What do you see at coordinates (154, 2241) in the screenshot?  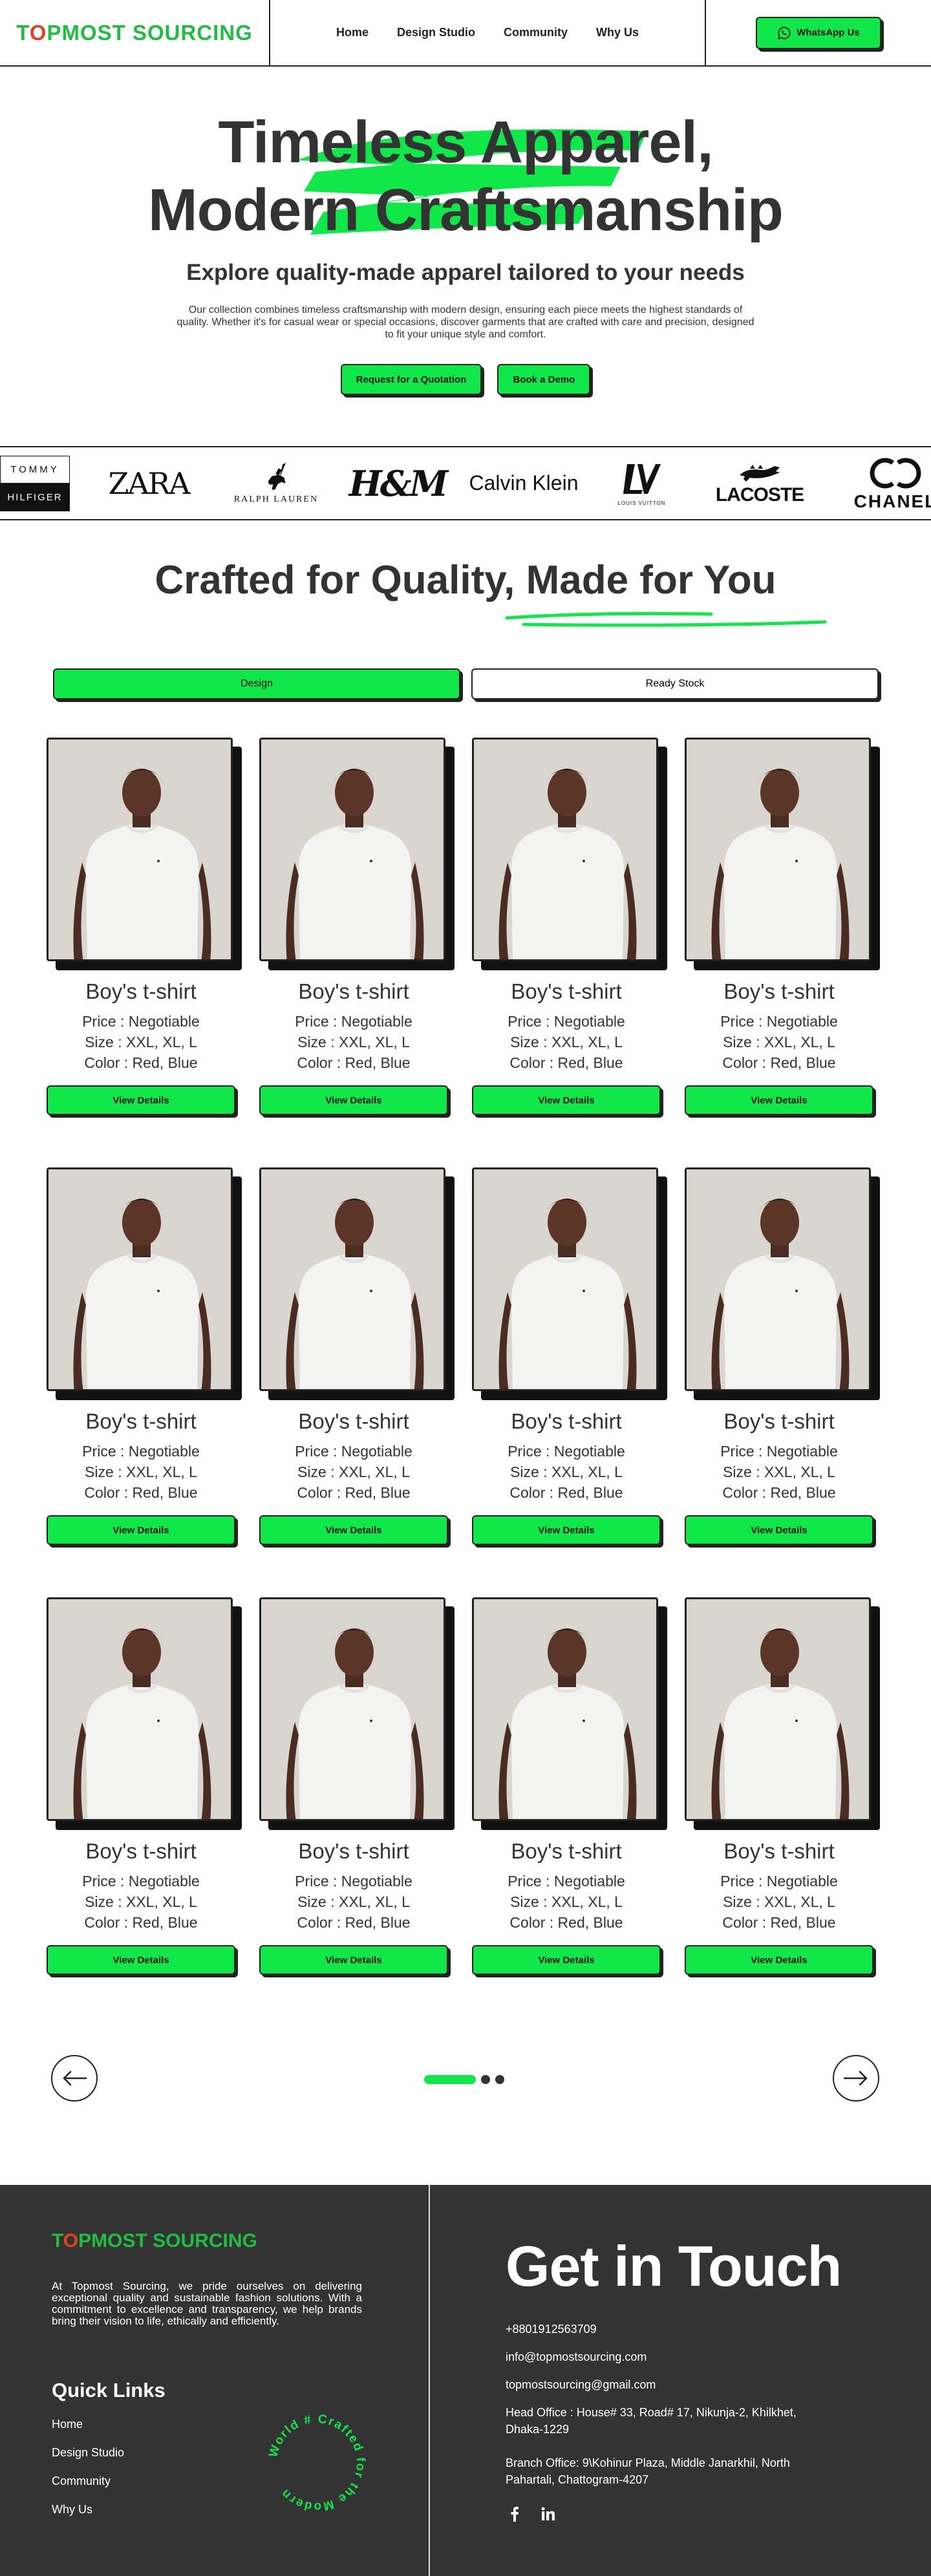 I see `footer-logo: TOPMOST SOURCING` at bounding box center [154, 2241].